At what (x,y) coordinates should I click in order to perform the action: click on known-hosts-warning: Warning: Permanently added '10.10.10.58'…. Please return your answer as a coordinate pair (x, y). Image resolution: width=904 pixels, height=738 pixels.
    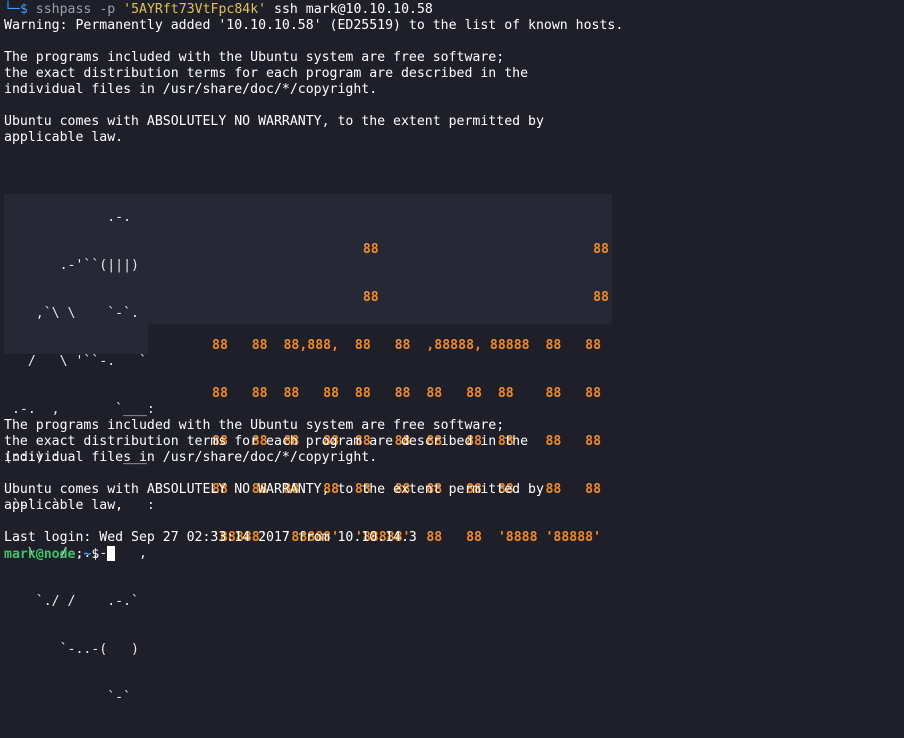
    Looking at the image, I should click on (314, 25).